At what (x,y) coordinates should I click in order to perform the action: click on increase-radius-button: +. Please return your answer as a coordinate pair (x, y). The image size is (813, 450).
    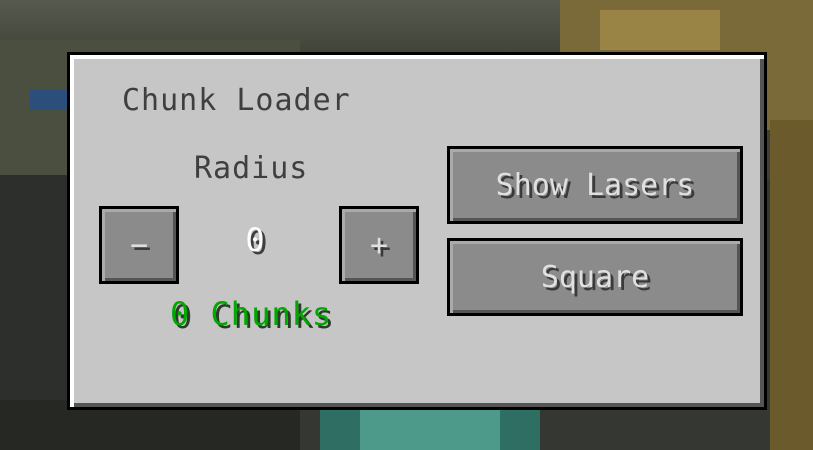
    Looking at the image, I should click on (379, 245).